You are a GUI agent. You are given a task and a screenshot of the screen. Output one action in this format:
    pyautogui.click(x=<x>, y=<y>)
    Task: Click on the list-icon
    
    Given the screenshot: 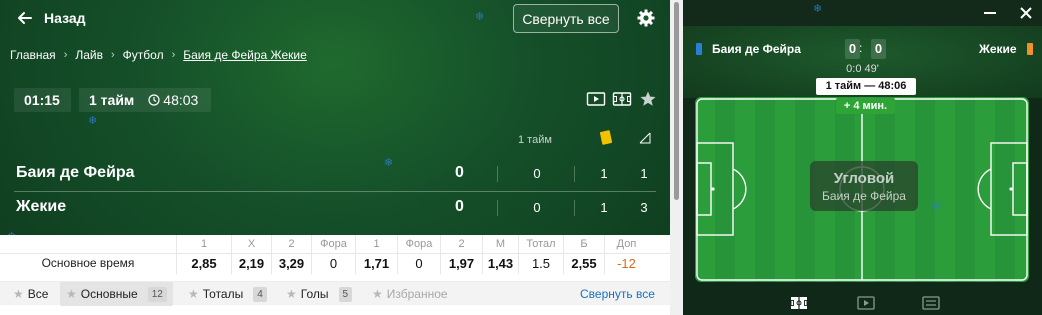 What is the action you would take?
    pyautogui.click(x=931, y=303)
    